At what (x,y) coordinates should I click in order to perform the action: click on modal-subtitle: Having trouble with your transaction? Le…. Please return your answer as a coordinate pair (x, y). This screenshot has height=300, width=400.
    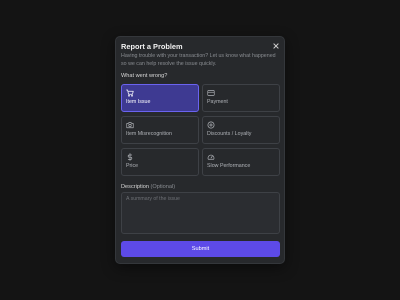
    Looking at the image, I should click on (198, 60).